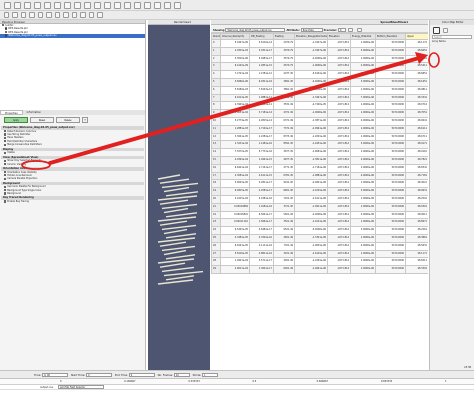 This screenshot has width=474, height=402. I want to click on calculator-icon, so click(15, 15).